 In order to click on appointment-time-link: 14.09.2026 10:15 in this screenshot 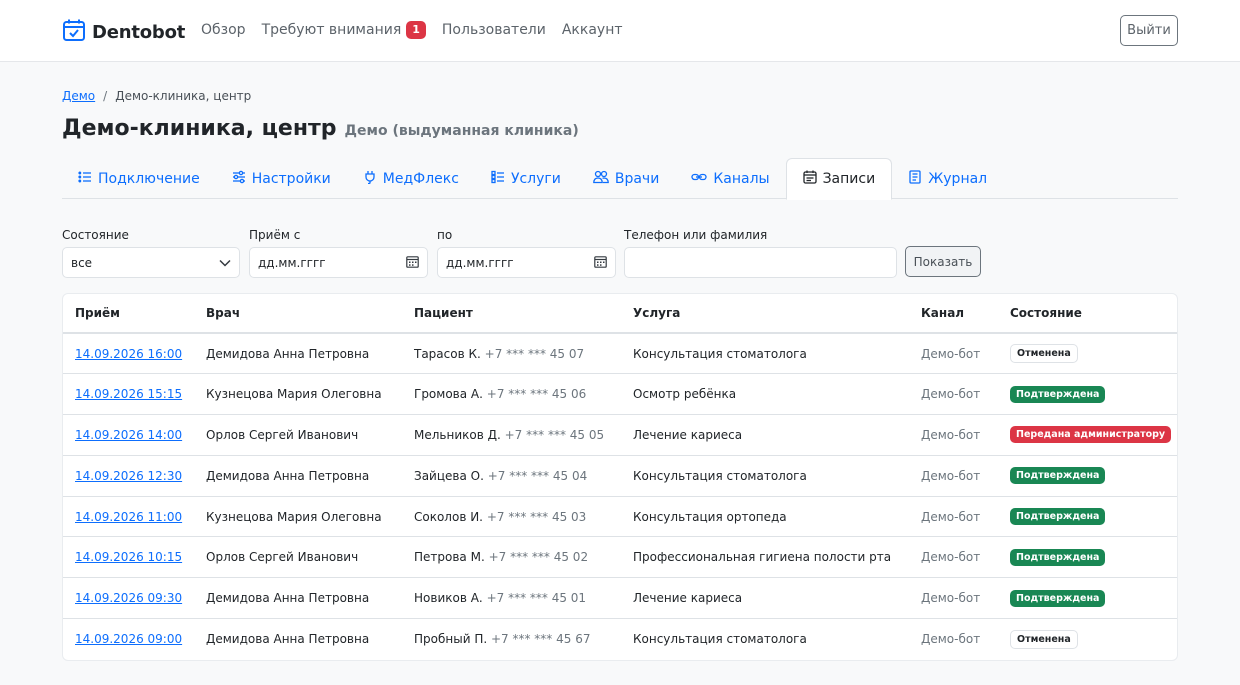, I will do `click(128, 557)`.